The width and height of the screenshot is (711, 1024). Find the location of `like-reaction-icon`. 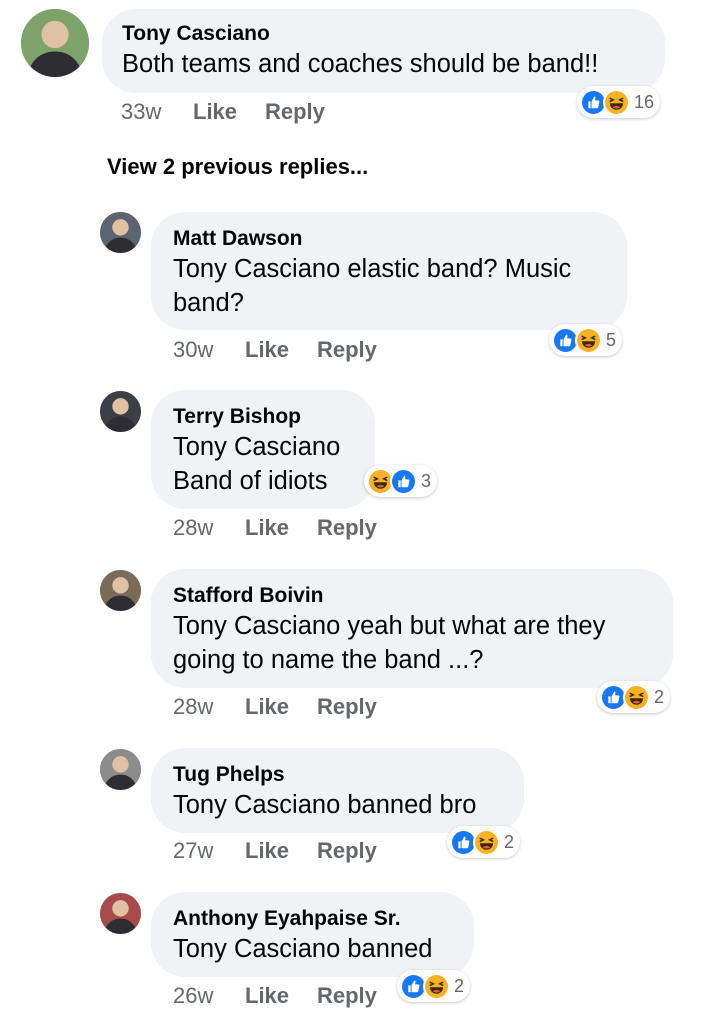

like-reaction-icon is located at coordinates (403, 481).